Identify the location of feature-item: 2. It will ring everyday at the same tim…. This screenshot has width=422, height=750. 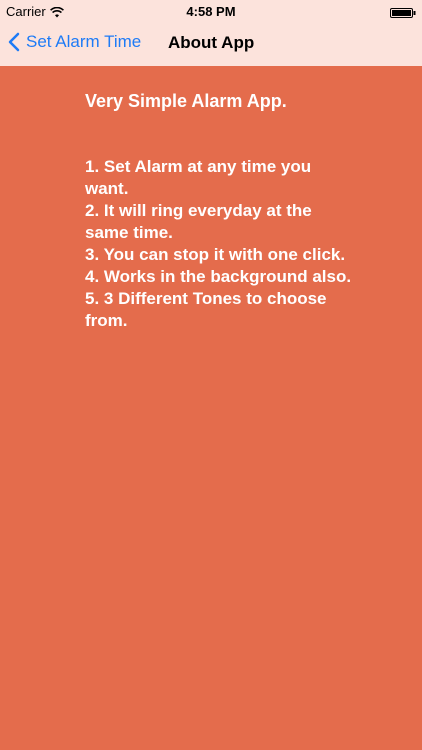
(198, 221).